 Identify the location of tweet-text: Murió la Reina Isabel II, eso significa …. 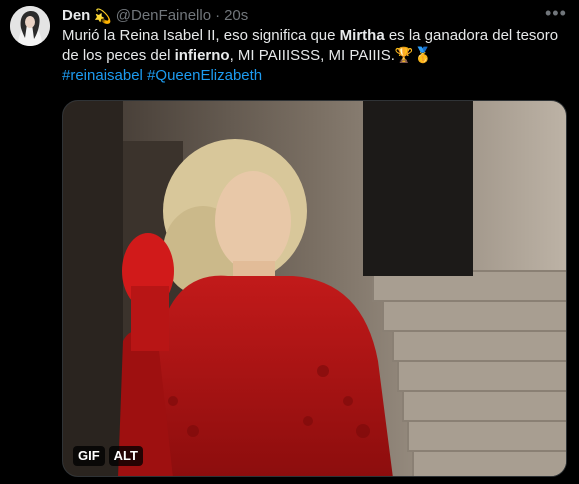
(312, 56).